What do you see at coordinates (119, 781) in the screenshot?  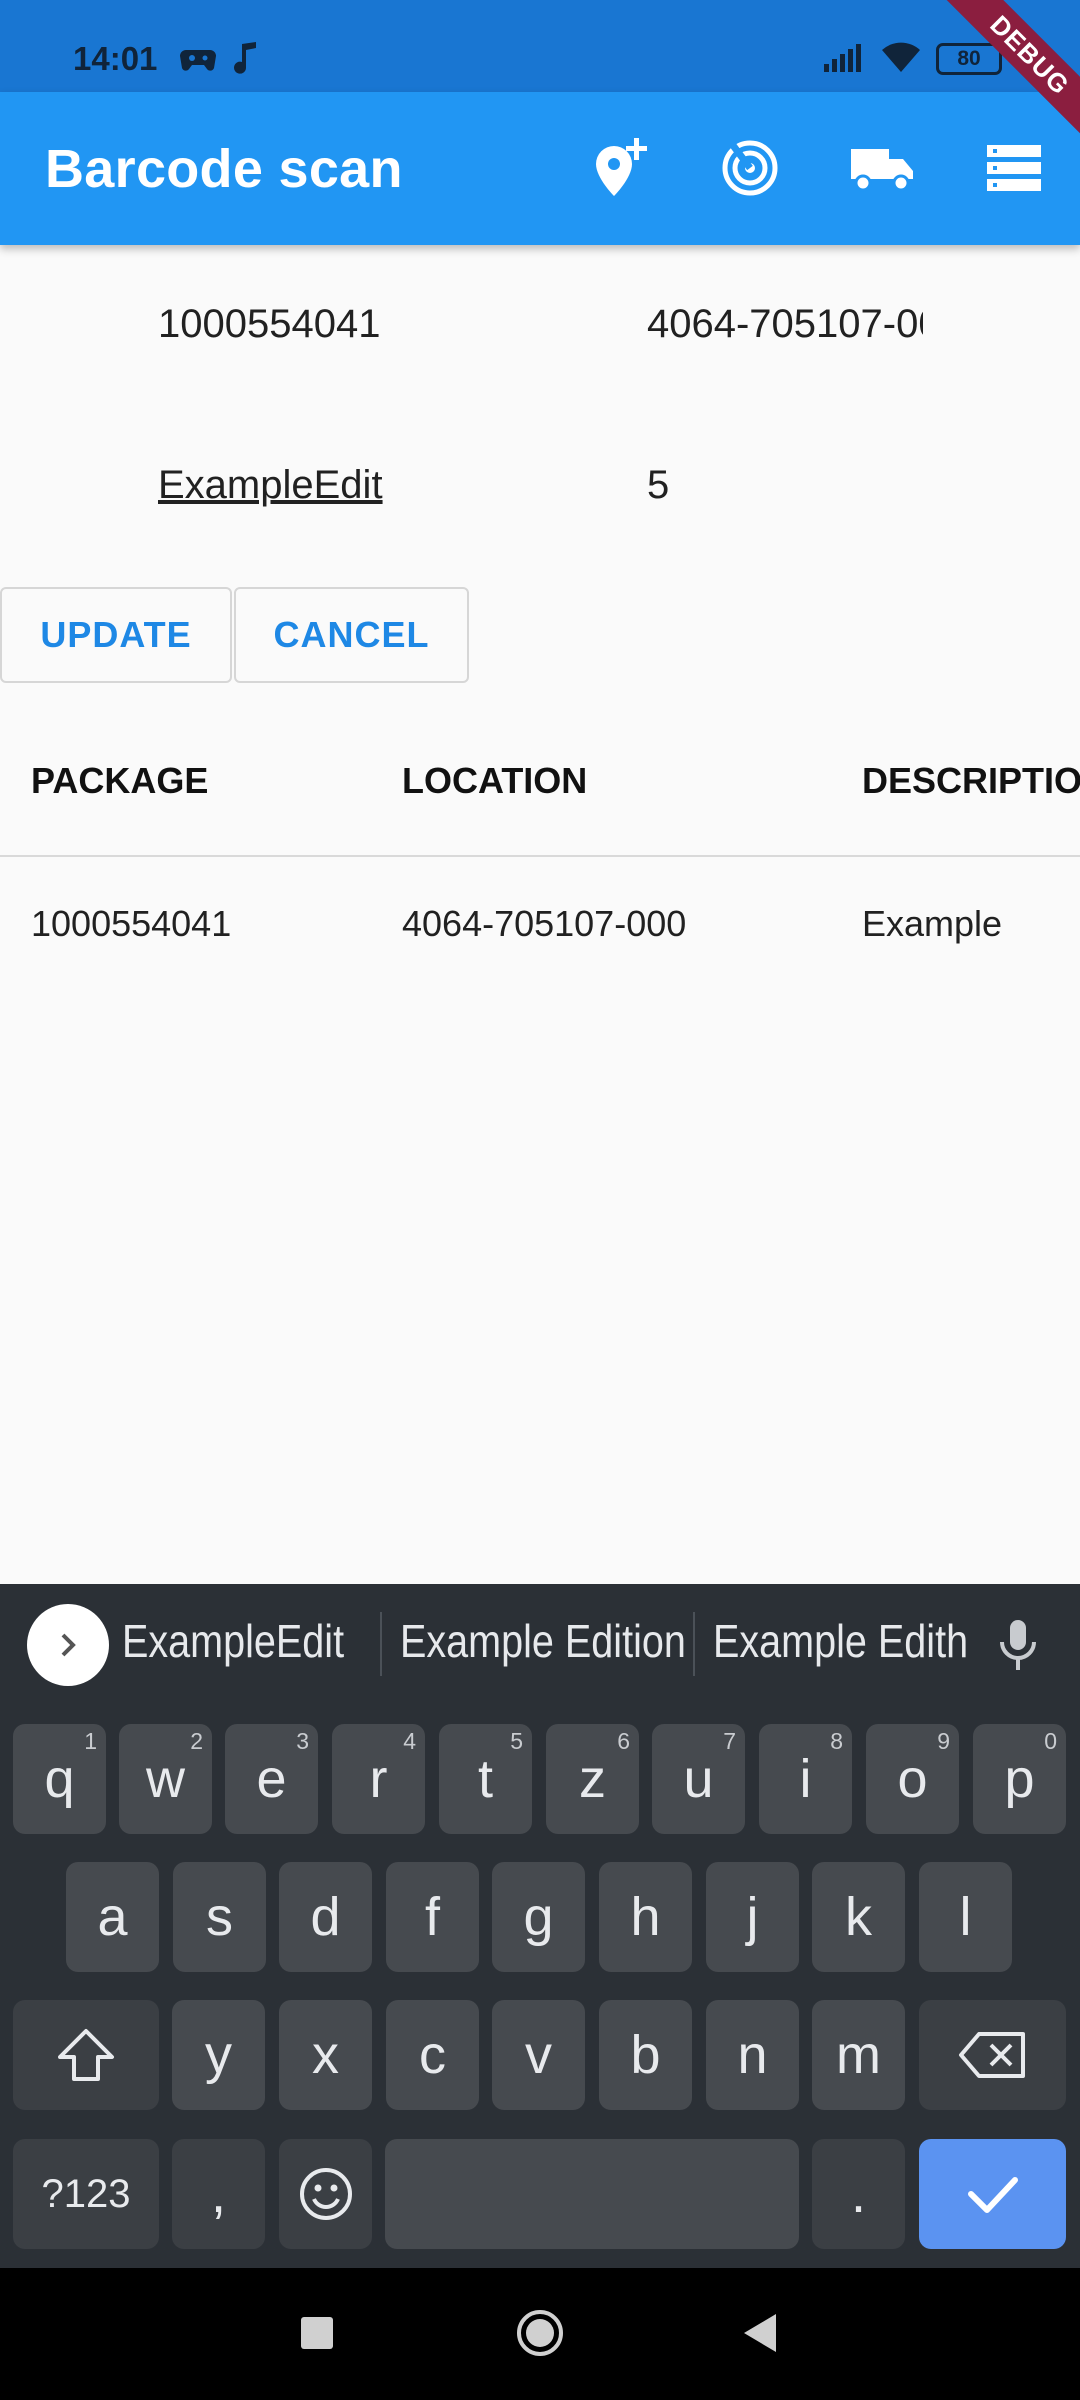 I see `column-header-package: PACKAGE` at bounding box center [119, 781].